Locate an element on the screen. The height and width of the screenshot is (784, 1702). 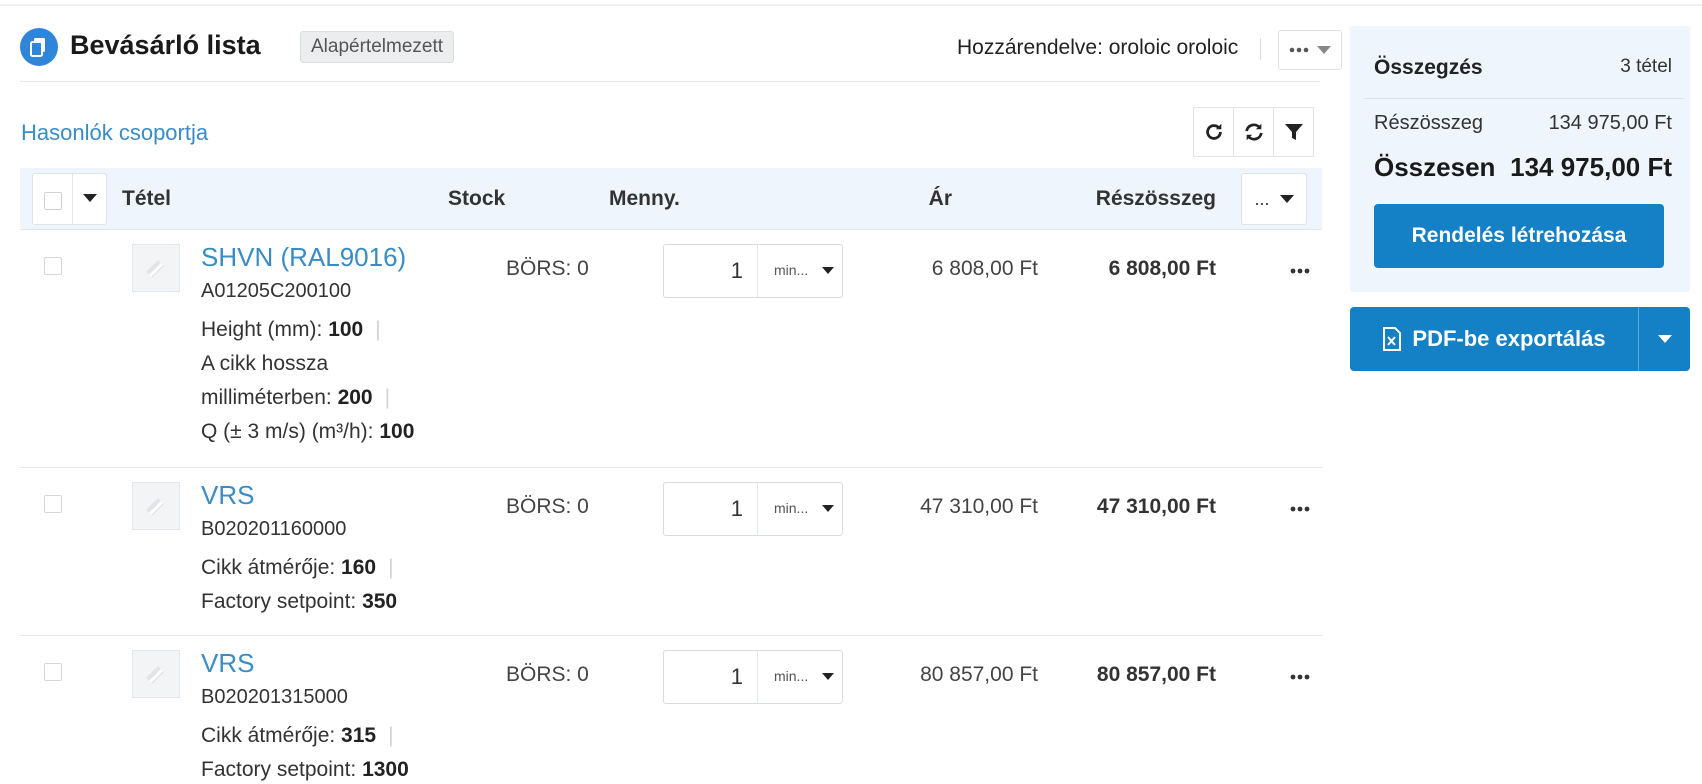
group-similar-link: Hasonlók csoportja is located at coordinates (114, 133).